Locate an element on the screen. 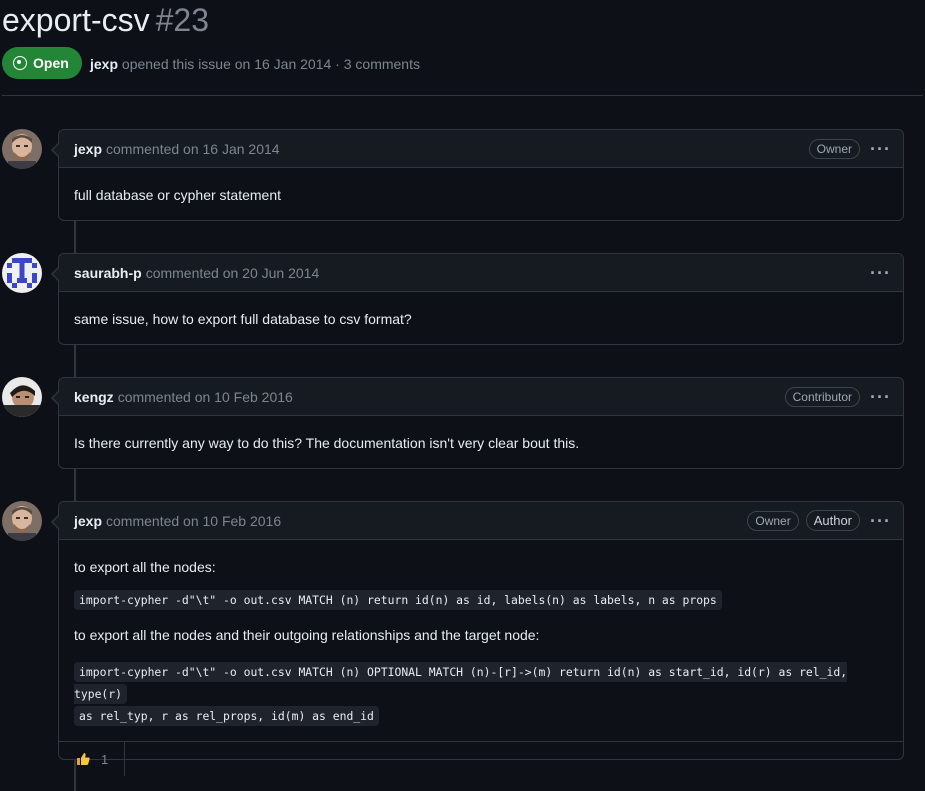 The height and width of the screenshot is (791, 925). header-divider is located at coordinates (462, 95).